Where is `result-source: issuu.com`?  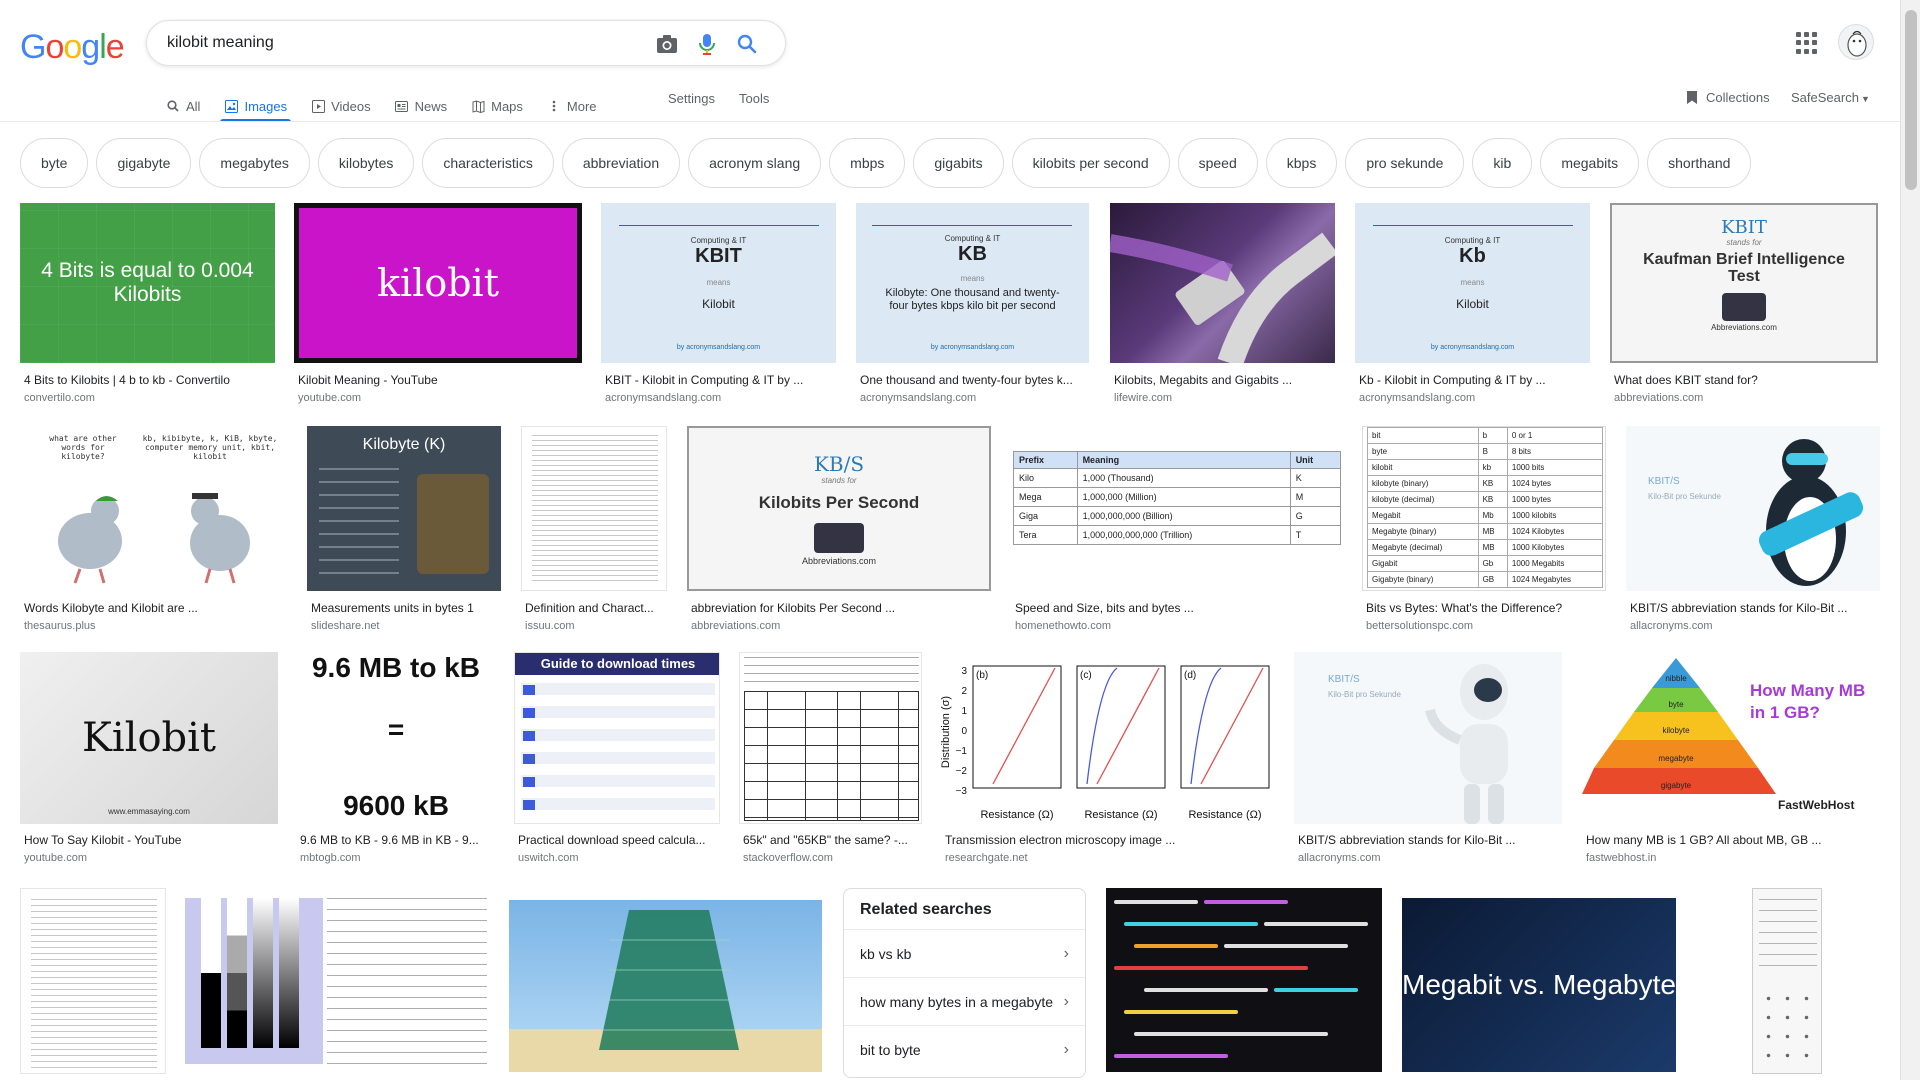 result-source: issuu.com is located at coordinates (550, 626).